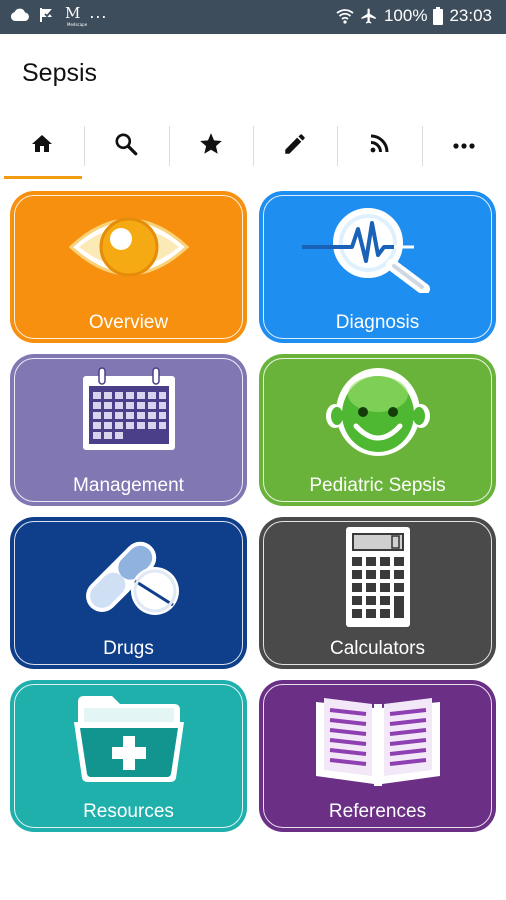 This screenshot has width=506, height=900. Describe the element at coordinates (128, 648) in the screenshot. I see `tile-label: Drugs` at that location.